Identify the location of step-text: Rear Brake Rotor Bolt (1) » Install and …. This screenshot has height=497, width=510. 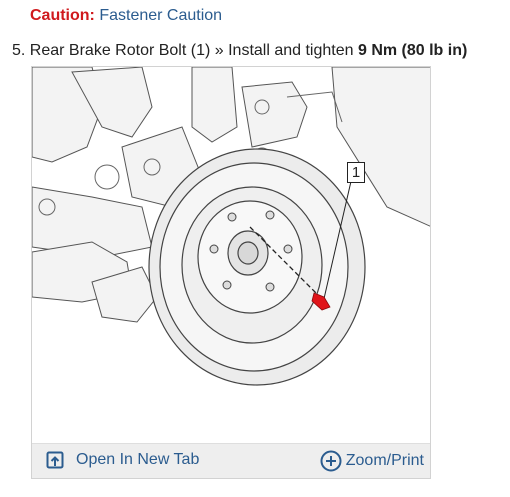
(191, 50).